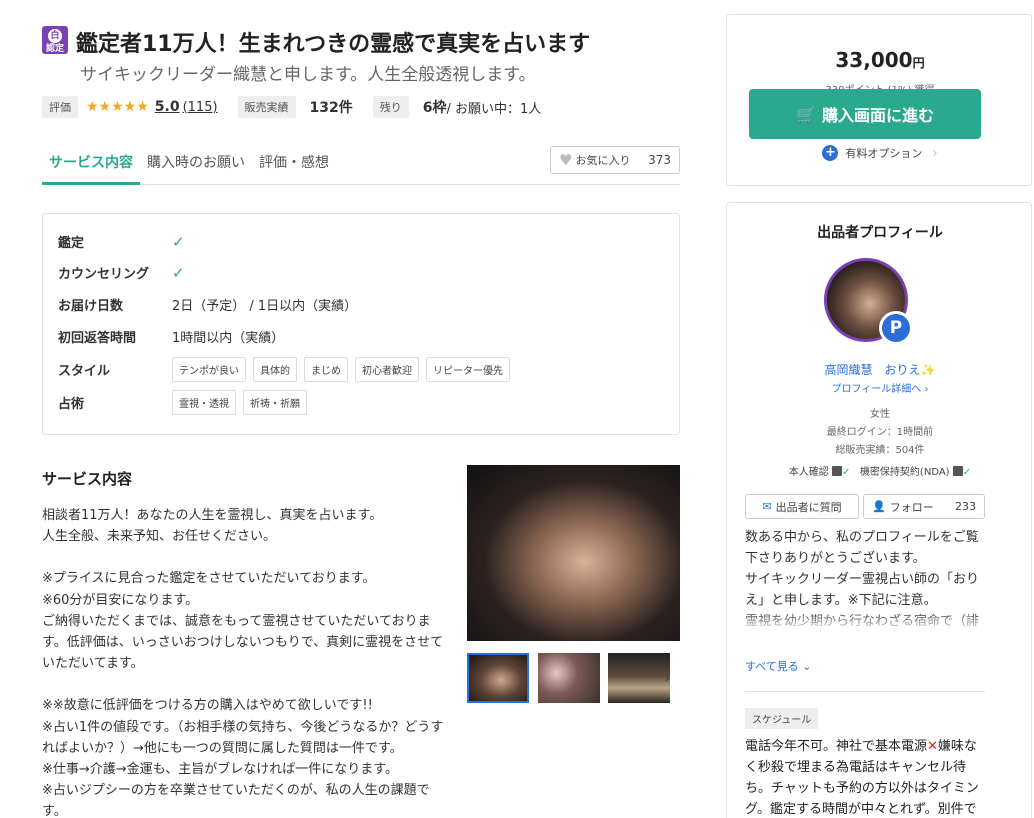 This screenshot has width=1034, height=818. Describe the element at coordinates (265, 306) in the screenshot. I see `spec-value: 2日（予定） / 1日以内（実績）` at that location.